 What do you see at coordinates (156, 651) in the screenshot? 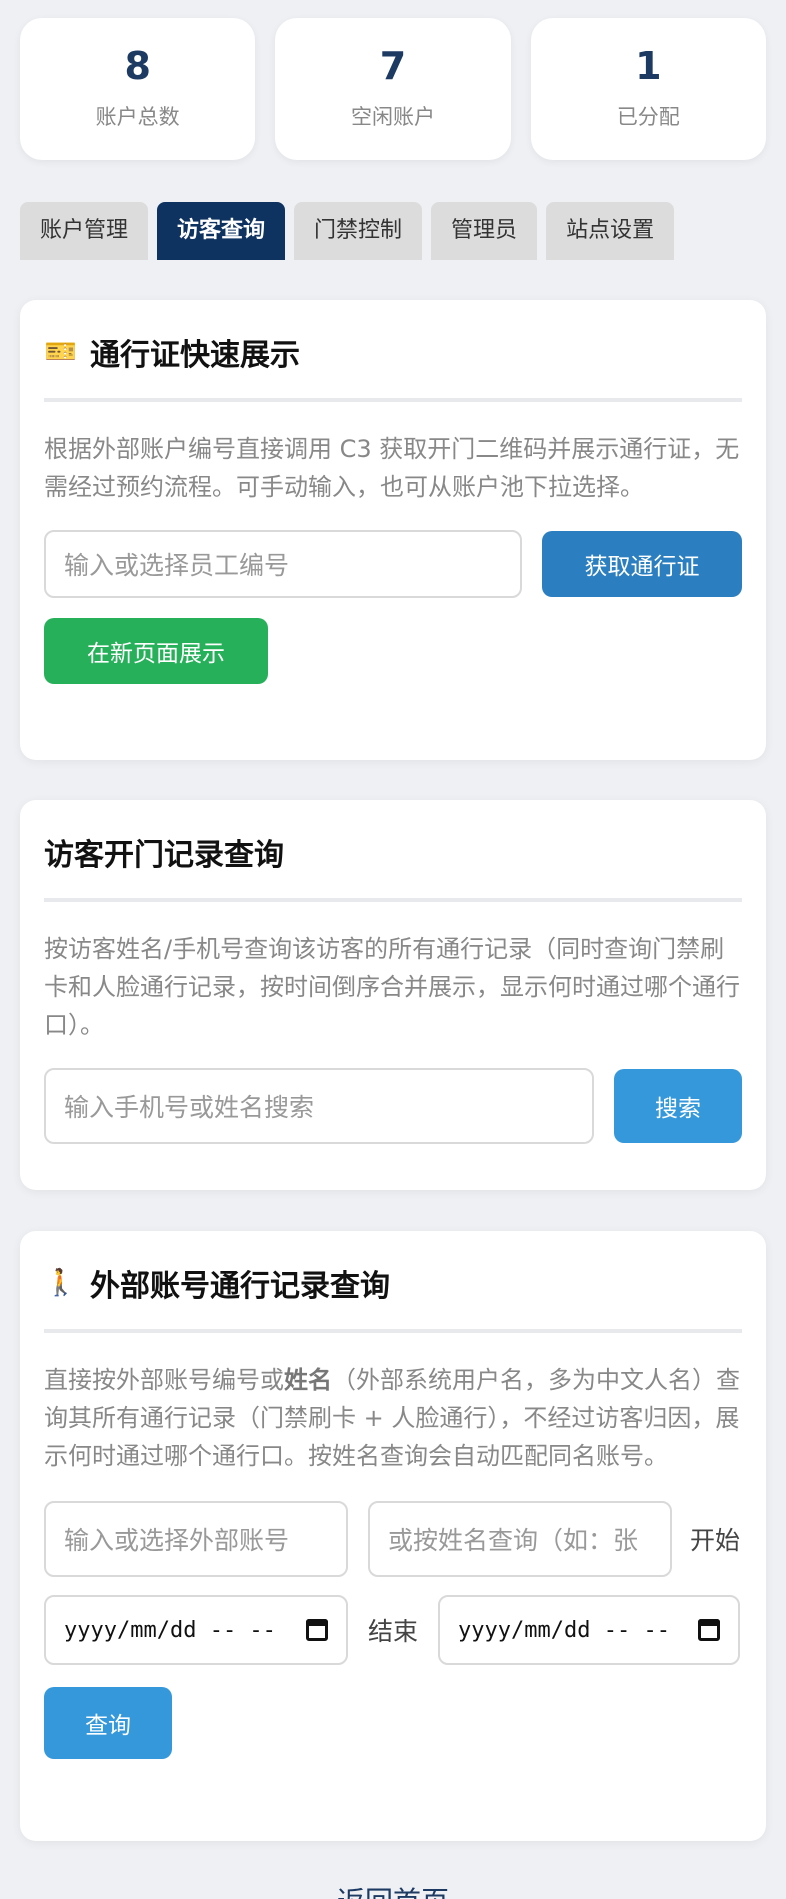
I see `show-in-new-page-button: 在新页面展示` at bounding box center [156, 651].